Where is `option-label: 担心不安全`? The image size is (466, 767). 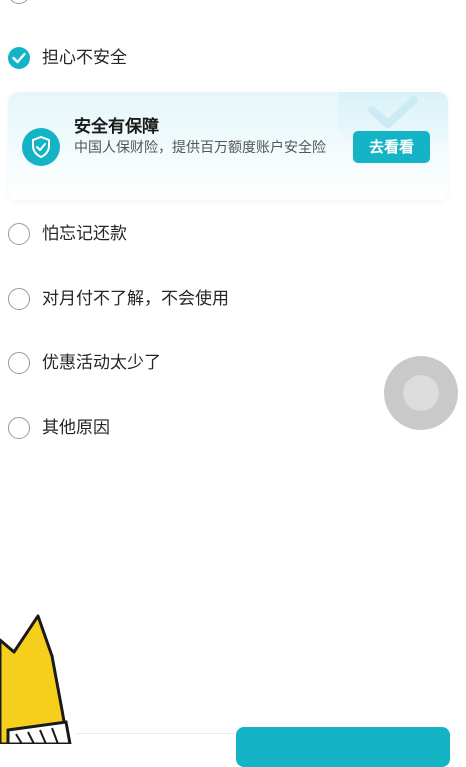 option-label: 担心不安全 is located at coordinates (84, 58).